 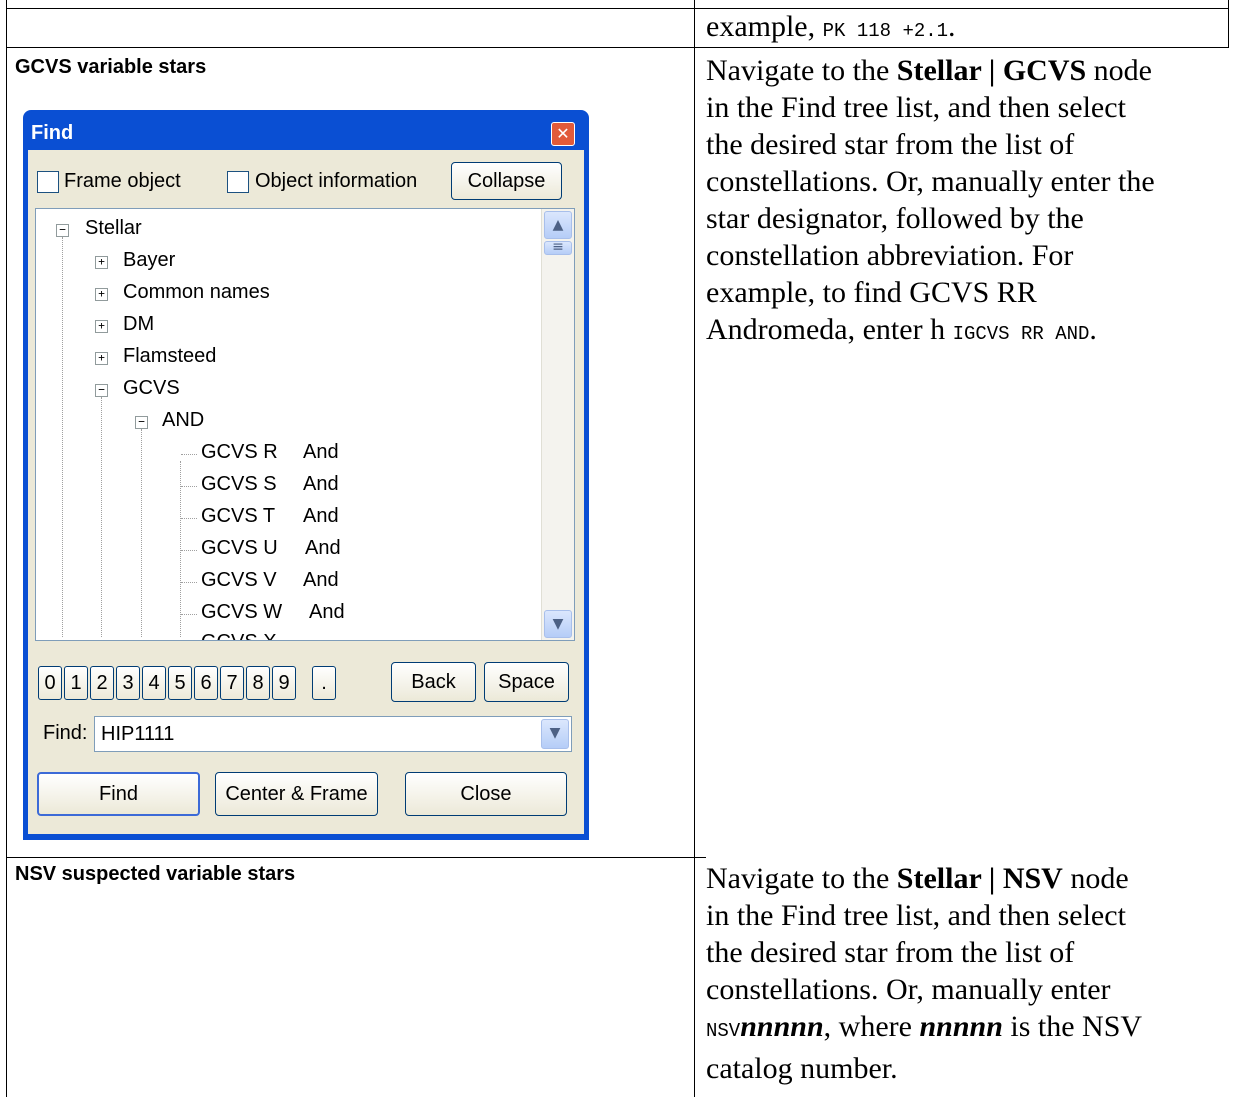 I want to click on tree-leaf-star: GCVS R And, so click(x=270, y=452).